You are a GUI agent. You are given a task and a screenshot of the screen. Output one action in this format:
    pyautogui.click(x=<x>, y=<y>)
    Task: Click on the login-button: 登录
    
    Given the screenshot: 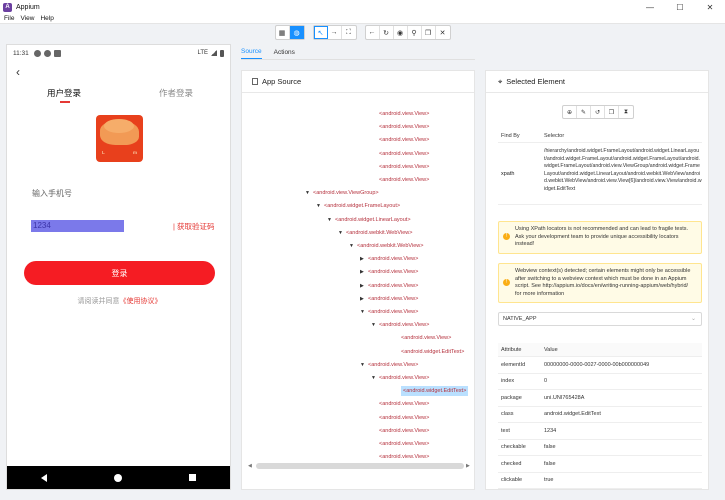 What is the action you would take?
    pyautogui.click(x=119, y=273)
    